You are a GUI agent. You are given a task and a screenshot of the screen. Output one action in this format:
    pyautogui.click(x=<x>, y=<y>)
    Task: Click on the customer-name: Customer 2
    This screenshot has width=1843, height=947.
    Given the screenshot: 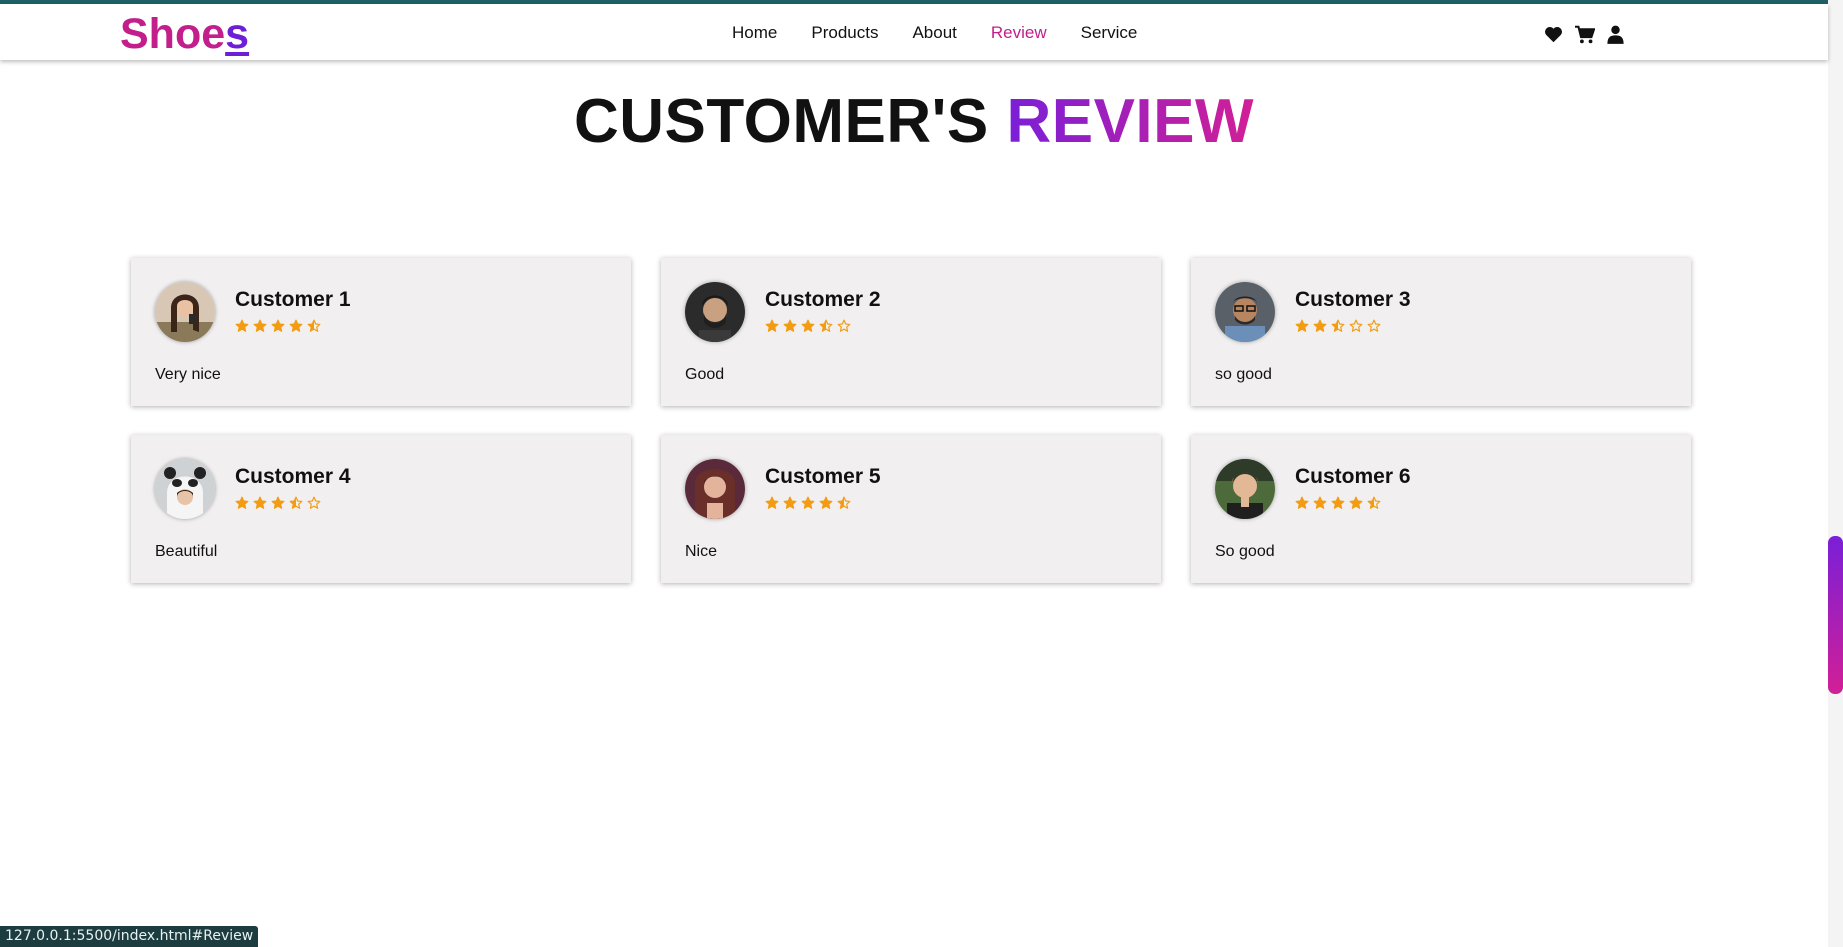 What is the action you would take?
    pyautogui.click(x=823, y=299)
    